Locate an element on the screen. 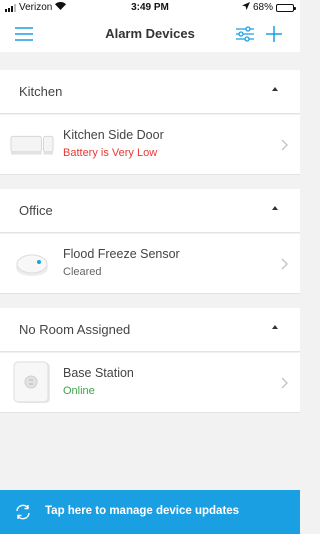 The width and height of the screenshot is (320, 534). contact-sensor-icon is located at coordinates (32, 145).